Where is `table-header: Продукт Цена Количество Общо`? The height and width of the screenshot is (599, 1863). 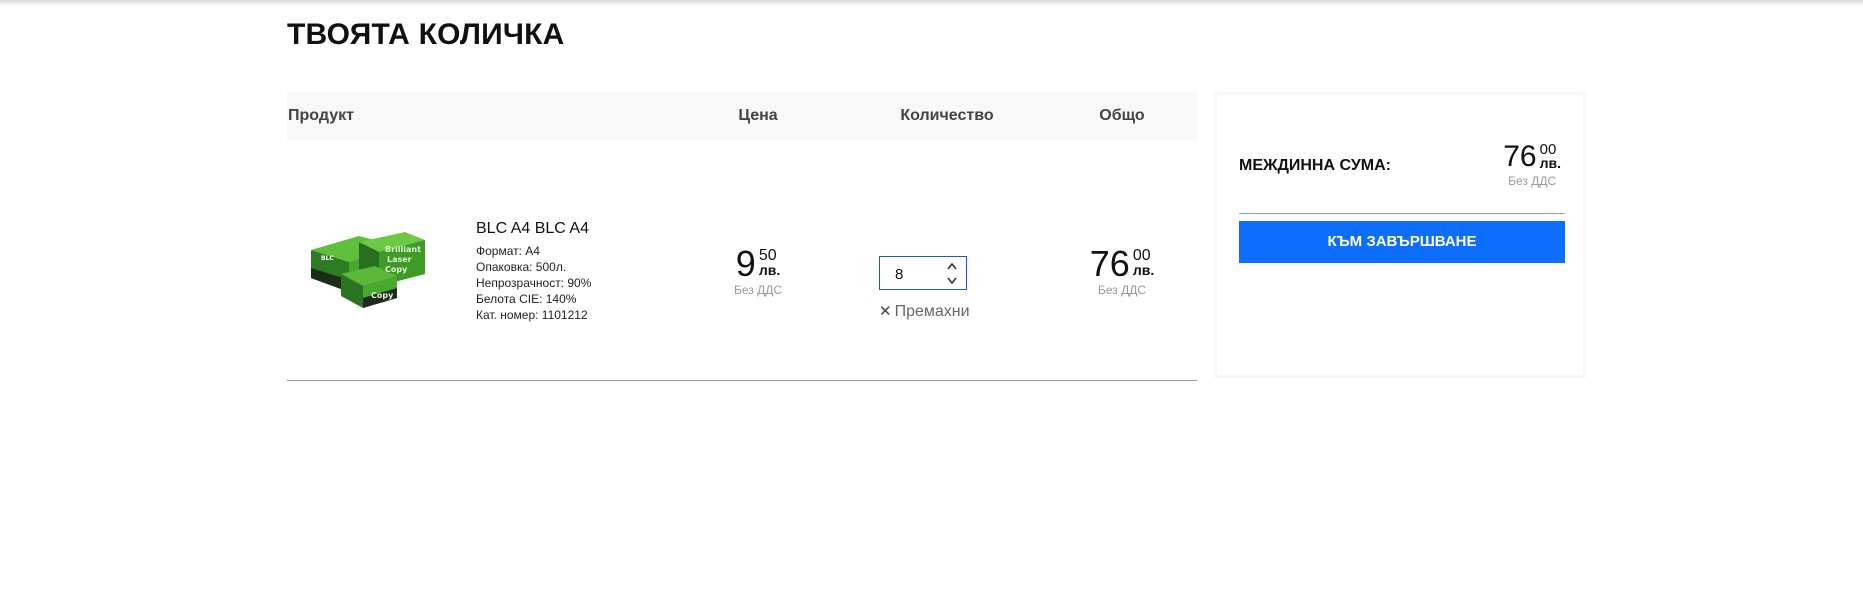 table-header: Продукт Цена Количество Общо is located at coordinates (742, 116).